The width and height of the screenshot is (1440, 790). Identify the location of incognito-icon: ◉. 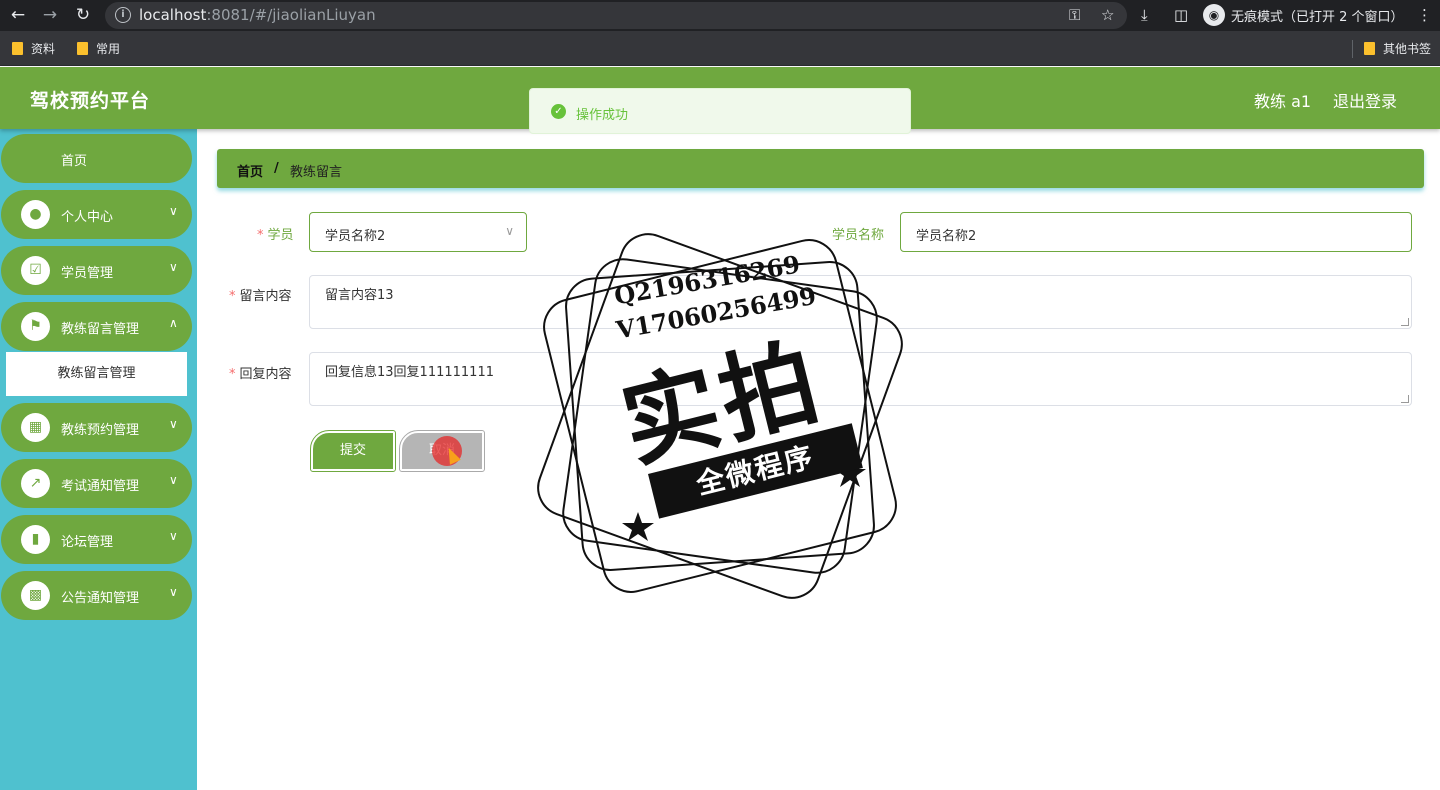
(1214, 15).